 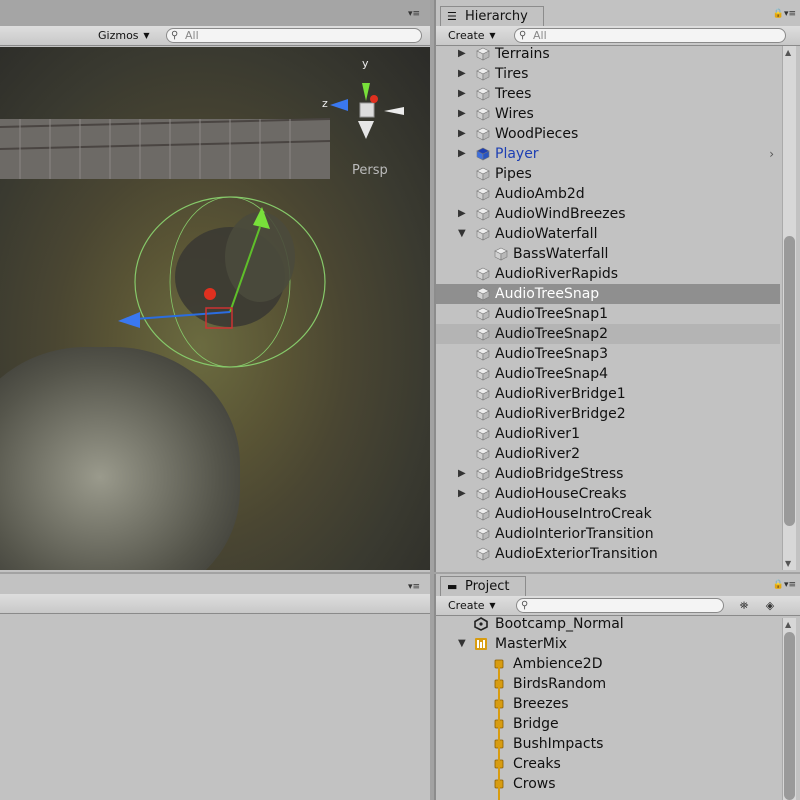 What do you see at coordinates (499, 731) in the screenshot?
I see `mixer-tree-line` at bounding box center [499, 731].